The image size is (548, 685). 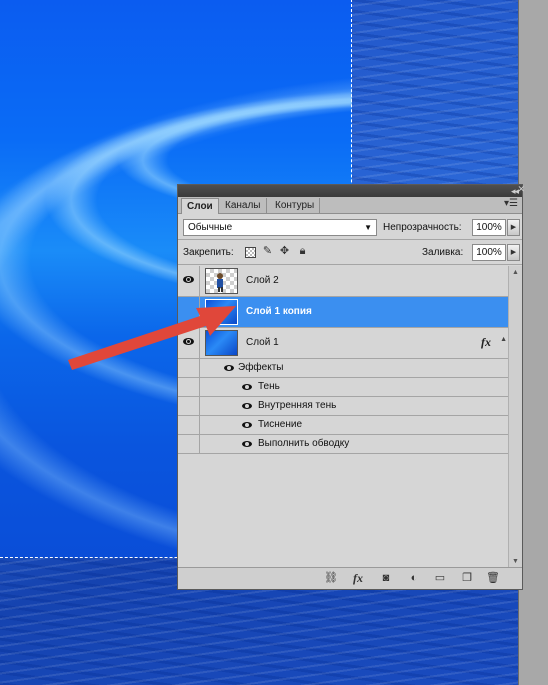 I want to click on tab-layers: Слои, so click(x=200, y=206).